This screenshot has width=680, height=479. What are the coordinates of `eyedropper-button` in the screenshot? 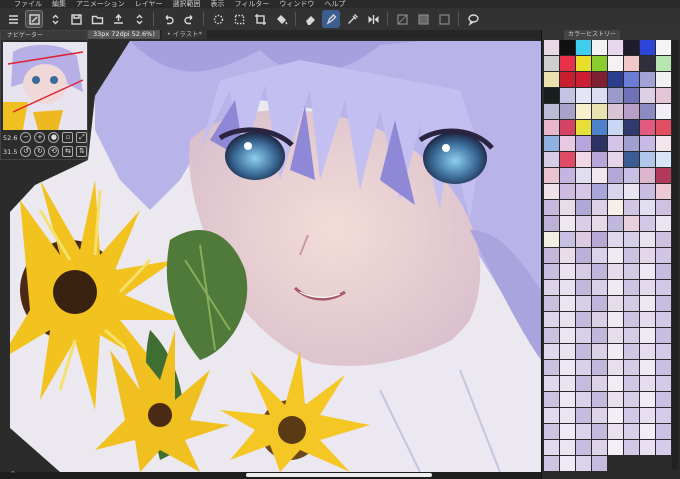 It's located at (352, 19).